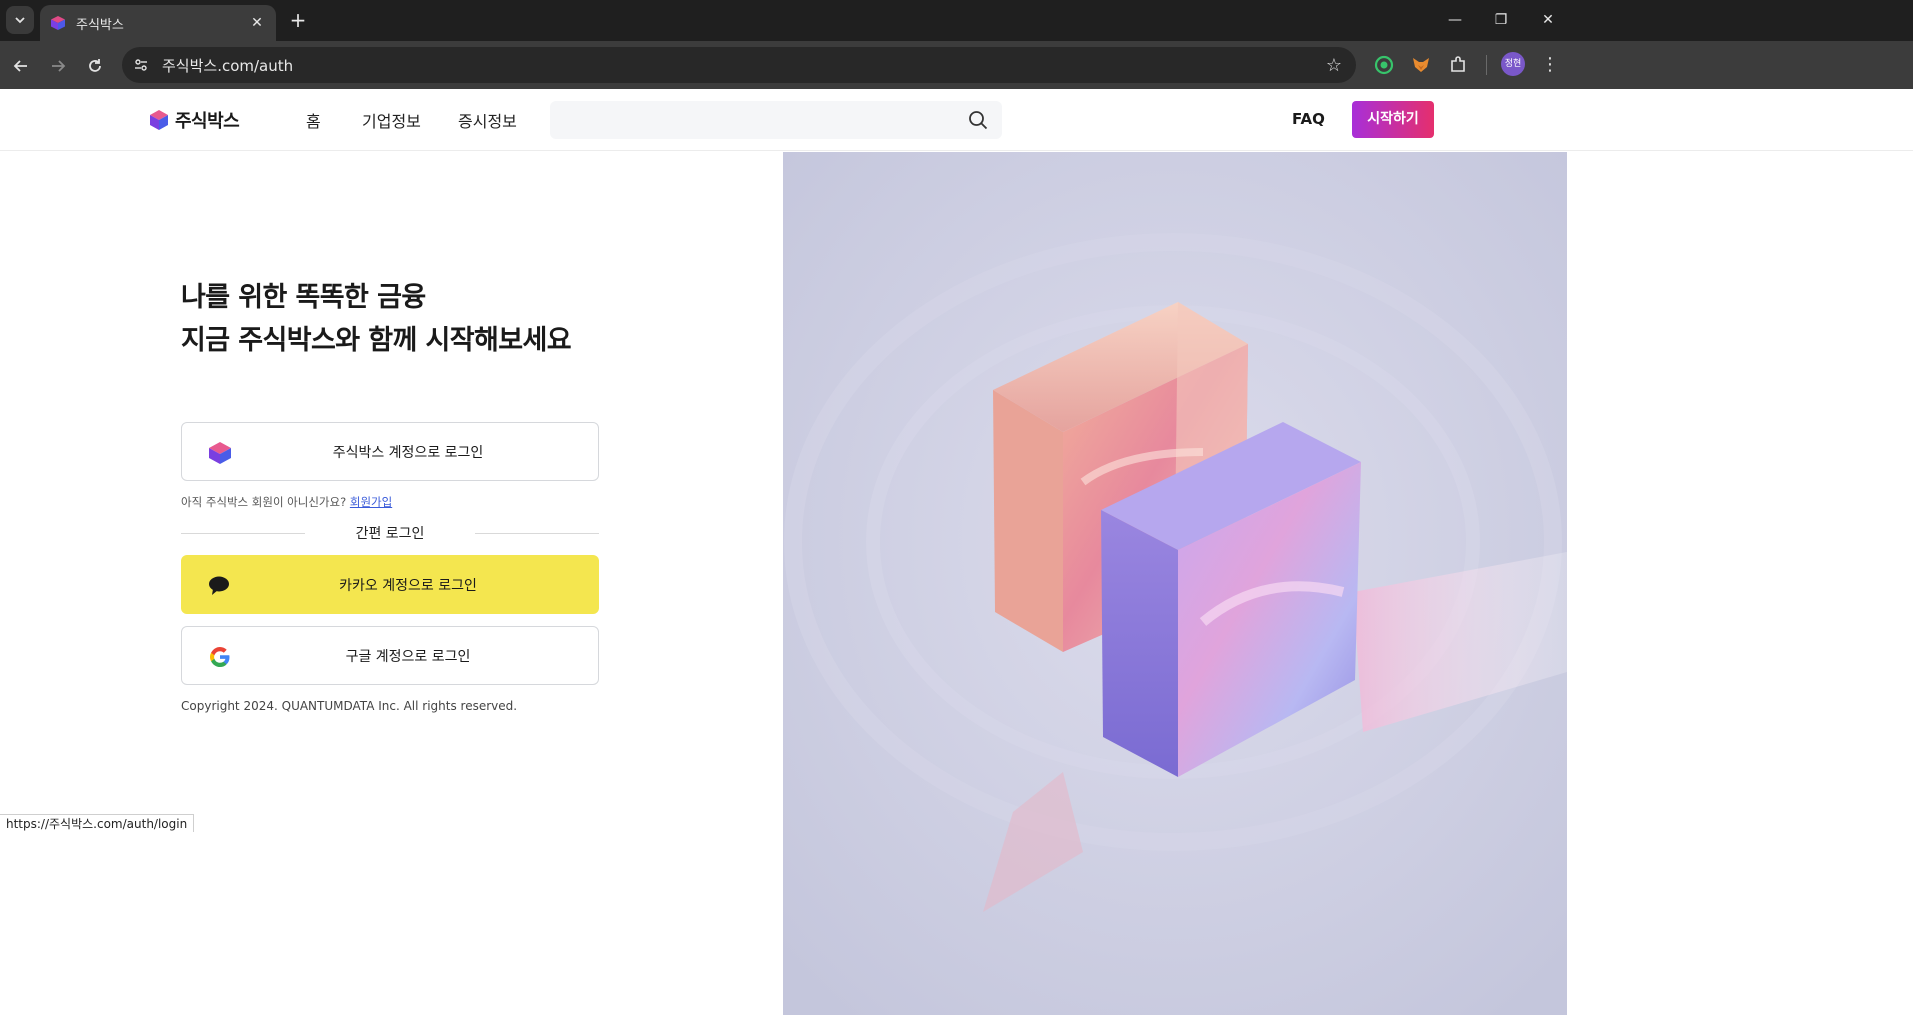 The height and width of the screenshot is (1015, 1913). Describe the element at coordinates (158, 23) in the screenshot. I see `browser-tab-active: 주식박스 ✕` at that location.